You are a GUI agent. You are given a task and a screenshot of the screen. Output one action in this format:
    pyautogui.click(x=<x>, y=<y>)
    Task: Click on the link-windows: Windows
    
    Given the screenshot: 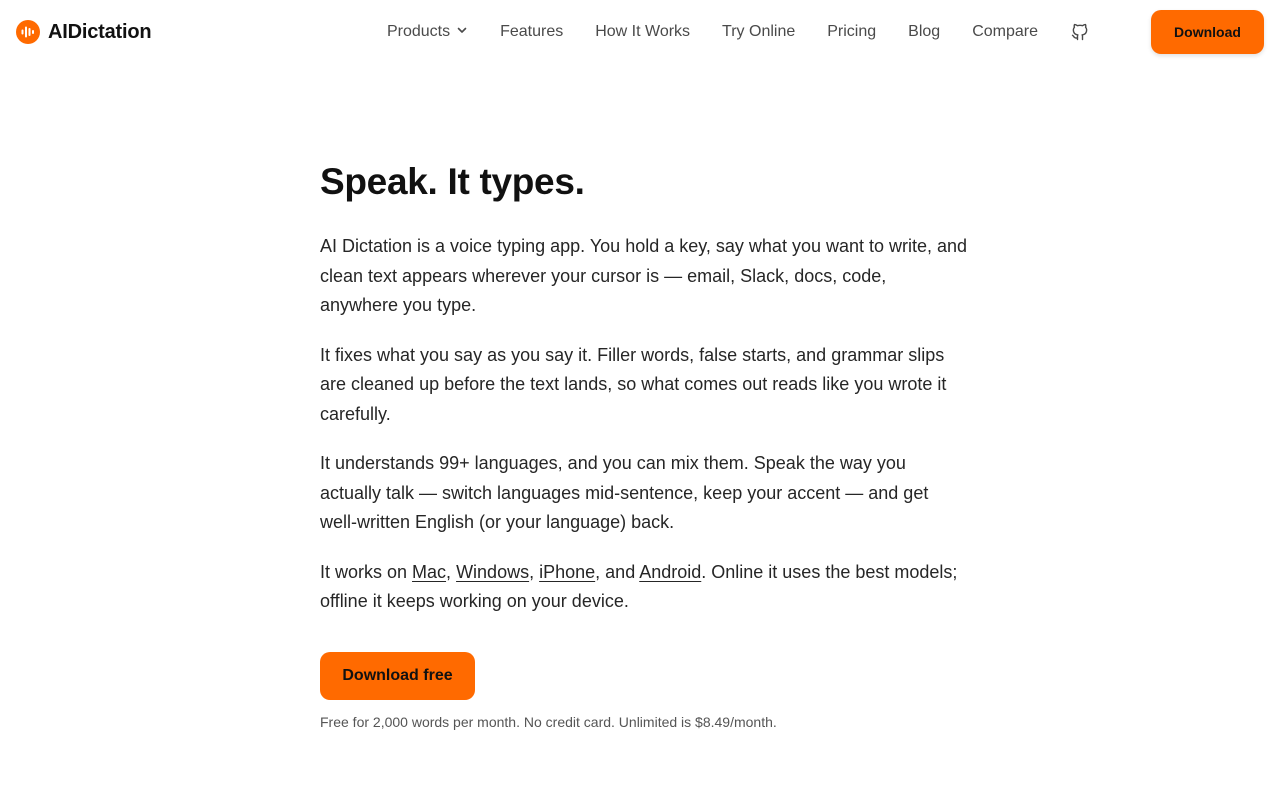 What is the action you would take?
    pyautogui.click(x=492, y=572)
    